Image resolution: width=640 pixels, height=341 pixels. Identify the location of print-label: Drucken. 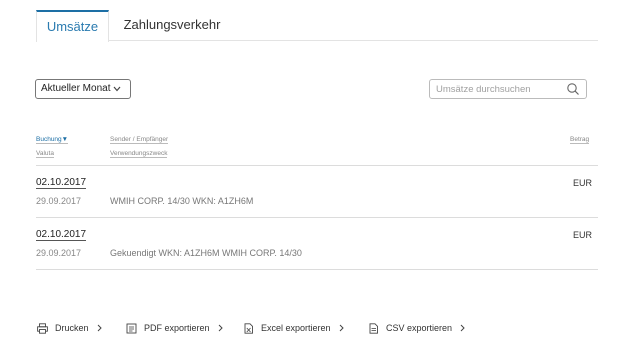
(72, 328).